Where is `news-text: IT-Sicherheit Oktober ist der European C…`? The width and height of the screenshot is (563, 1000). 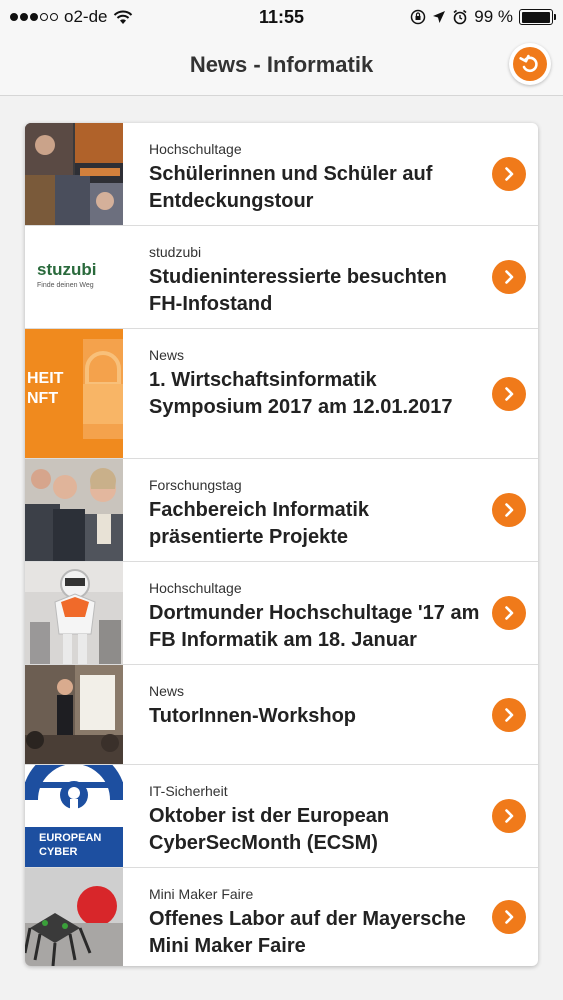
news-text: IT-Sicherheit Oktober ist der European C… is located at coordinates (330, 816).